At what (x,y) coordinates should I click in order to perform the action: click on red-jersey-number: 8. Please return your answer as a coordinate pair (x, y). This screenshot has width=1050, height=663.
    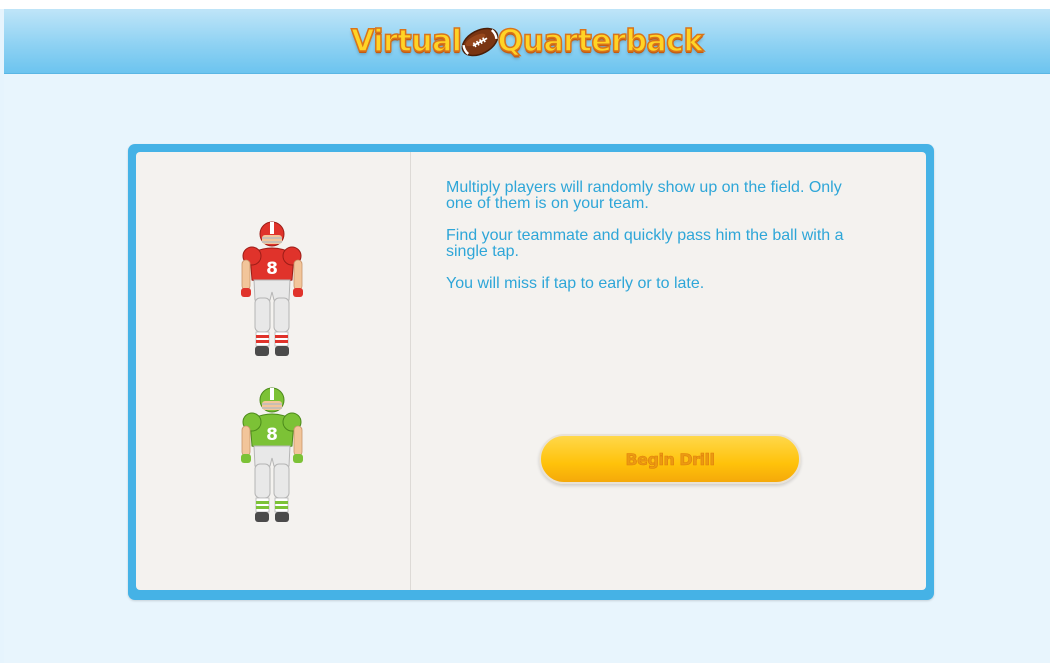
    Looking at the image, I should click on (272, 269).